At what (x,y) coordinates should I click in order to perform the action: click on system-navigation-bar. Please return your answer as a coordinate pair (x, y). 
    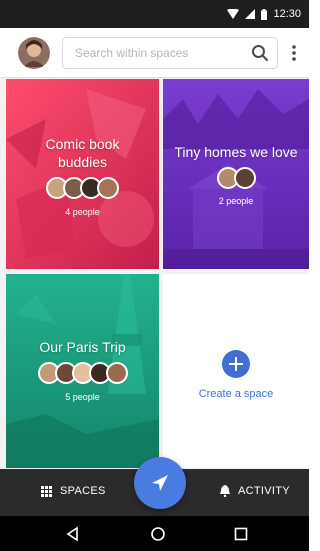
    Looking at the image, I should click on (154, 533).